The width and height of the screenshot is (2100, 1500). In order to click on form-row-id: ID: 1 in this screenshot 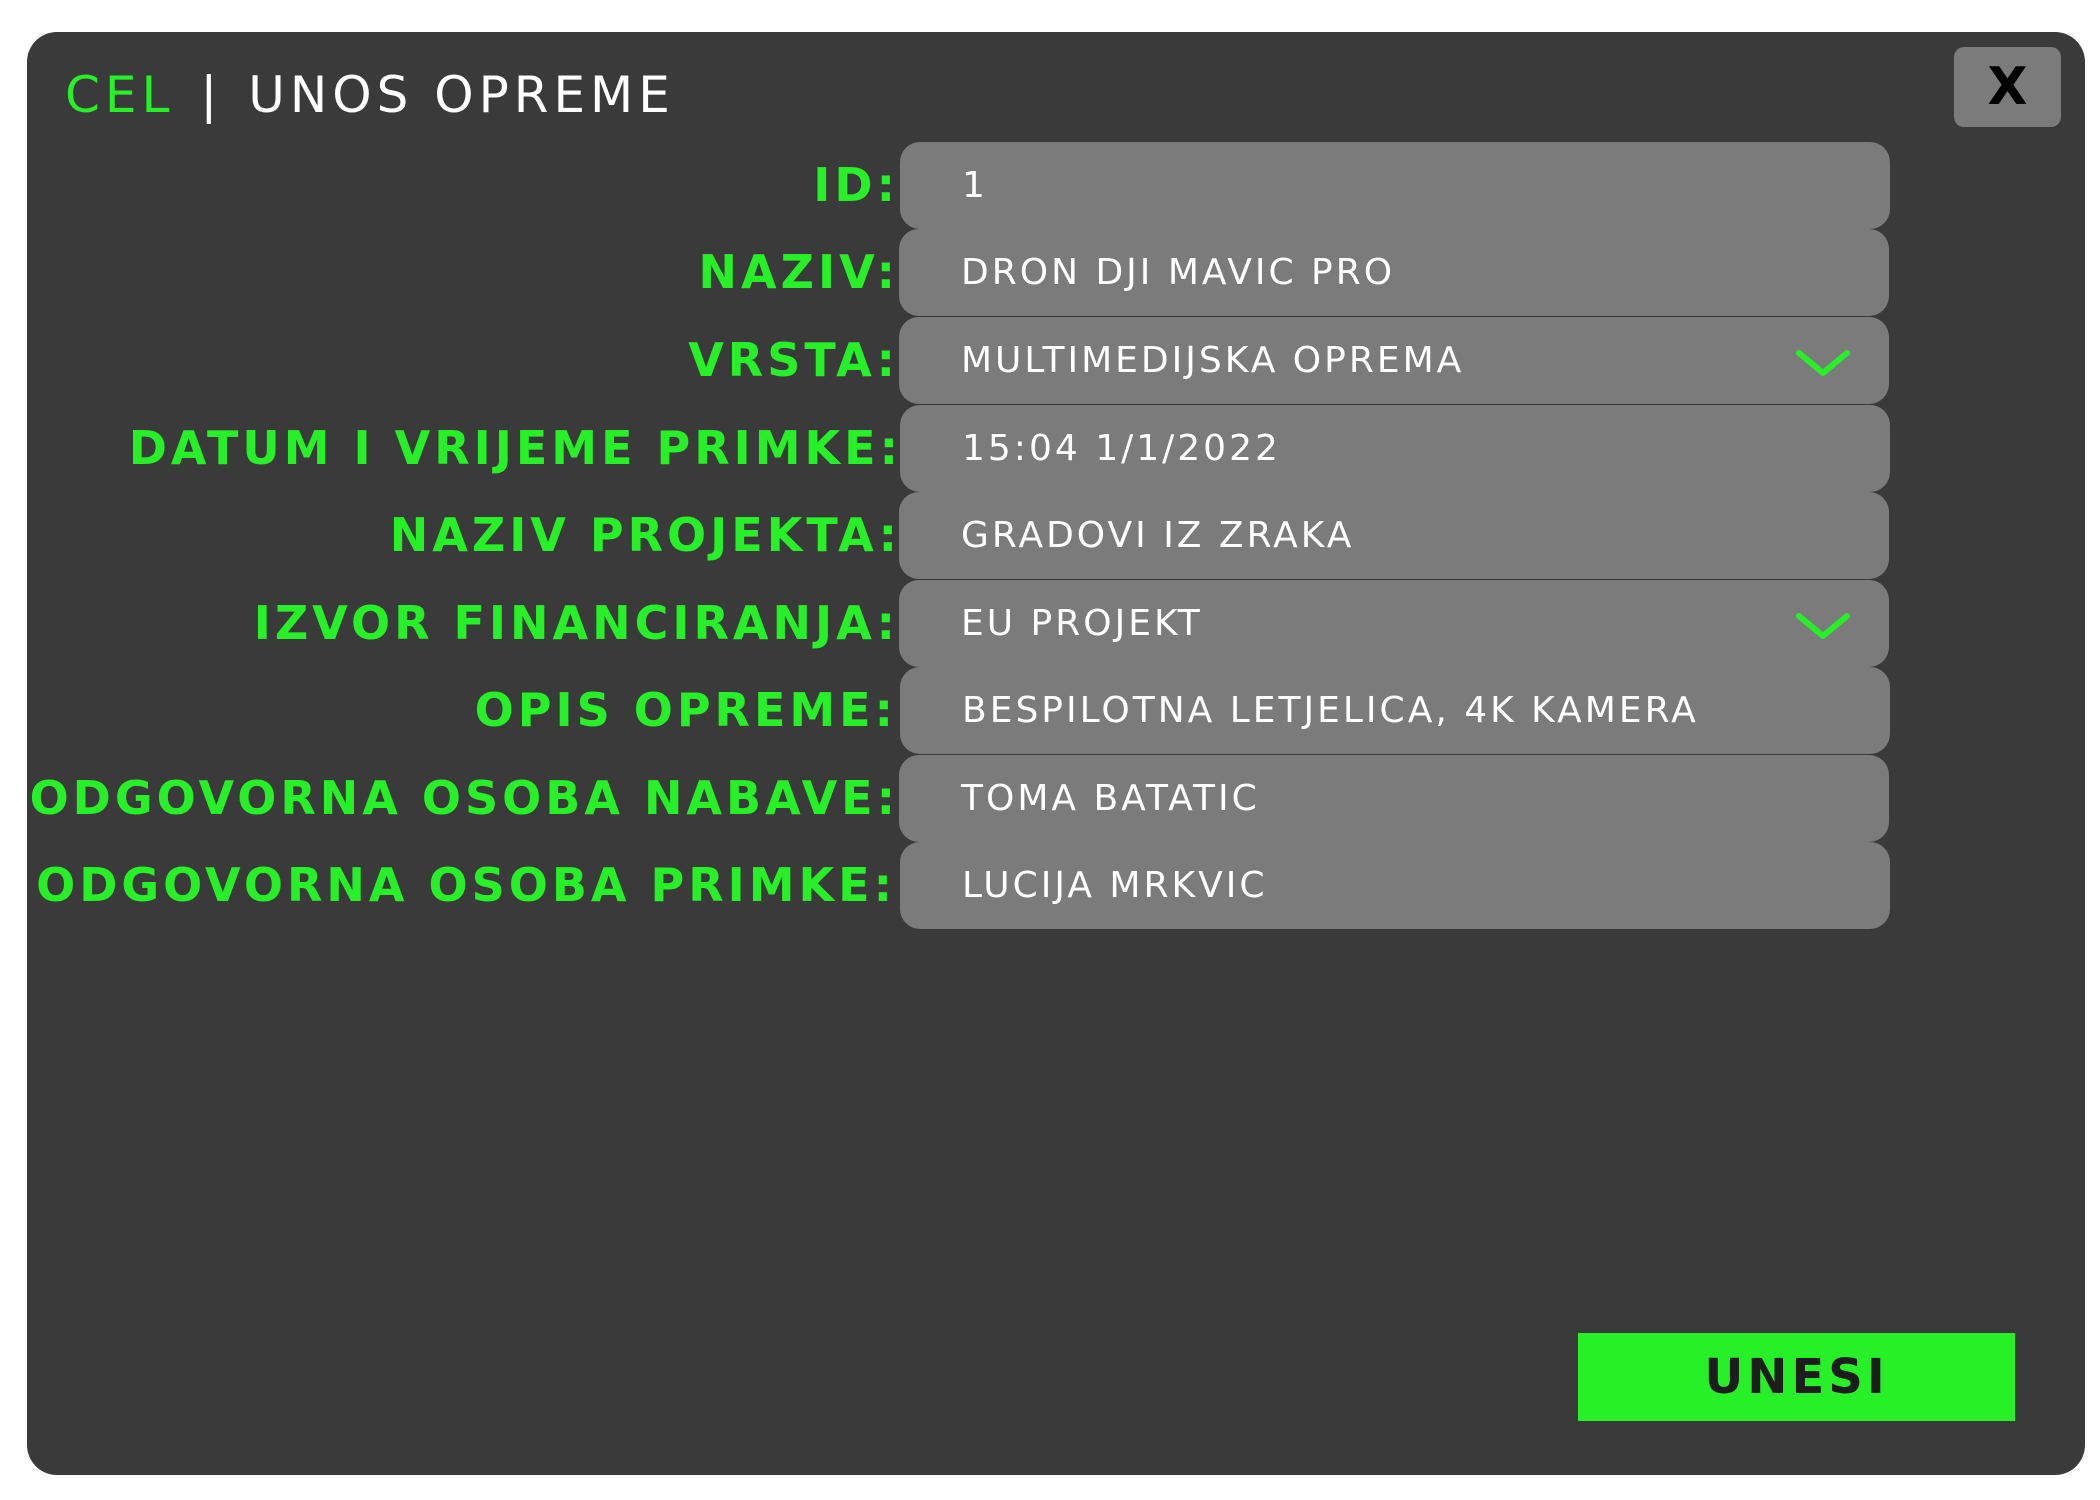, I will do `click(967, 185)`.